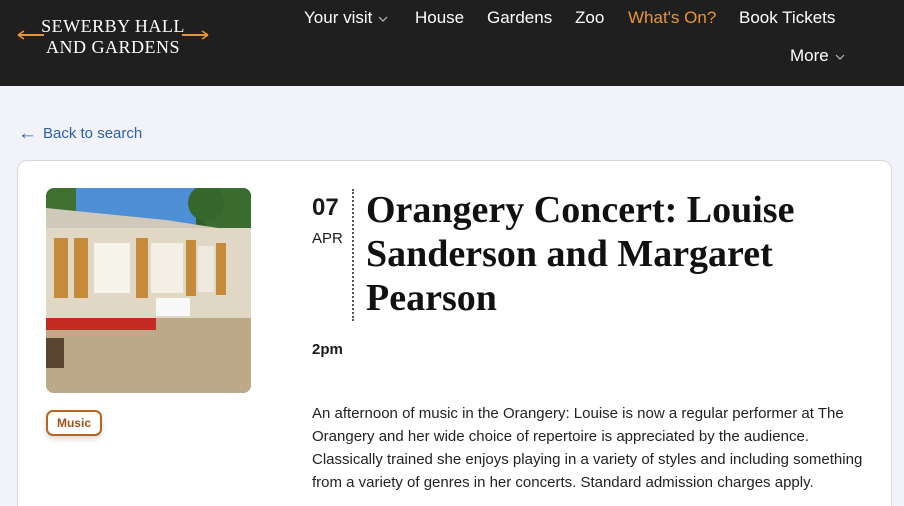  What do you see at coordinates (809, 55) in the screenshot?
I see `nav-more-label: More` at bounding box center [809, 55].